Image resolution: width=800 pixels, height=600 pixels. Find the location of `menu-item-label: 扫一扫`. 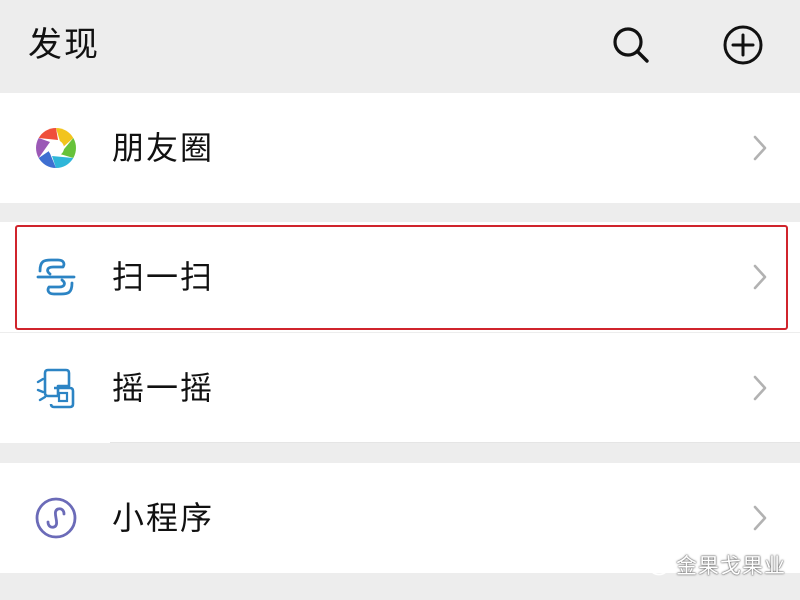

menu-item-label: 扫一扫 is located at coordinates (163, 277).